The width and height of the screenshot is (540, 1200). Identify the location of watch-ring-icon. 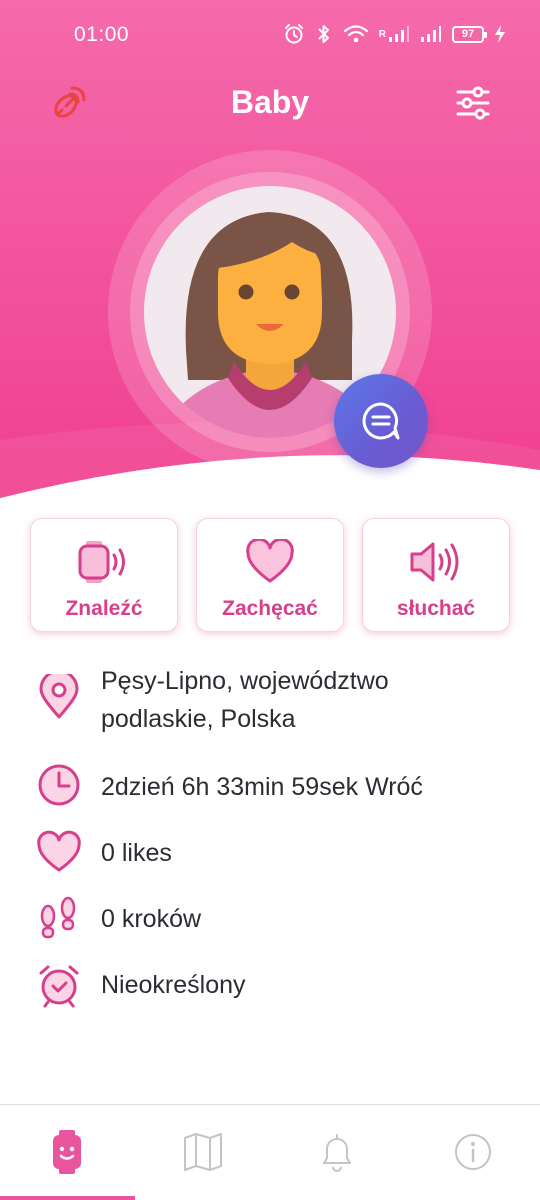
(104, 562).